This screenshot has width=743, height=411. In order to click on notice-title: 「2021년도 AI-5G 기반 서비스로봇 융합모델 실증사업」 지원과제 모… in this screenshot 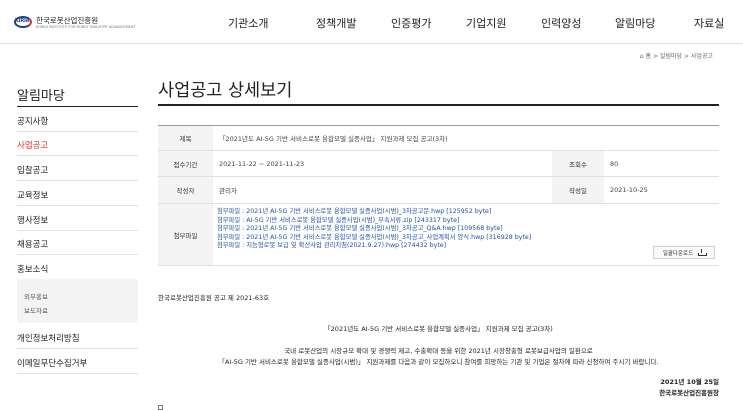, I will do `click(438, 329)`.